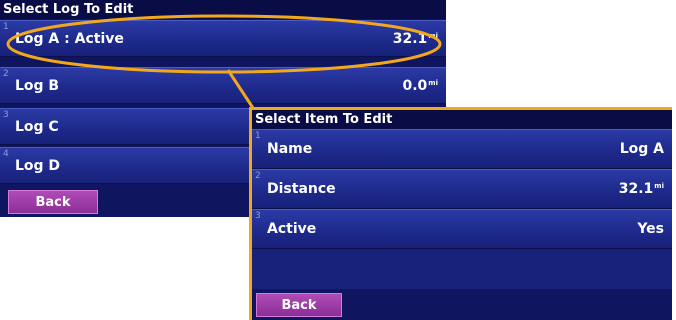  Describe the element at coordinates (223, 85) in the screenshot. I see `log-row-b: 2 Log B 0.0 mi` at that location.